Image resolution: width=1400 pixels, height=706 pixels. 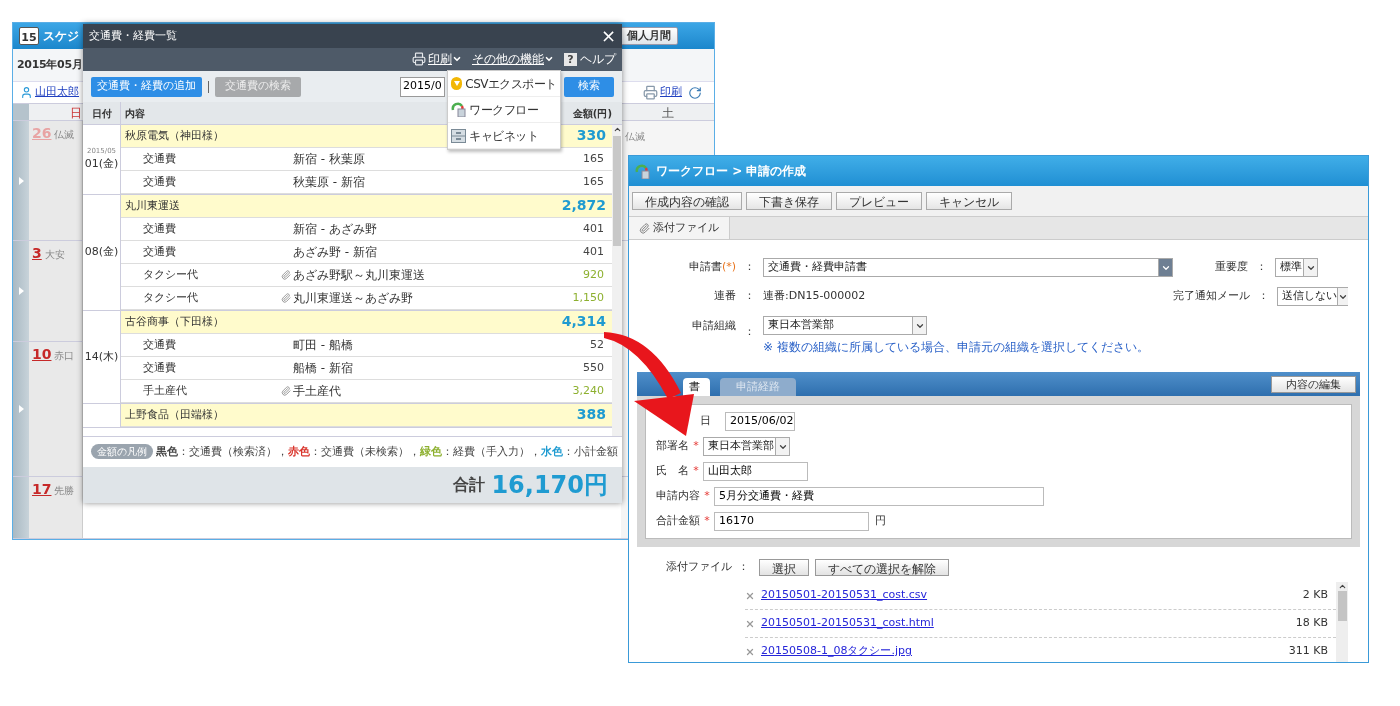 What do you see at coordinates (469, 485) in the screenshot?
I see `total-label: 合計` at bounding box center [469, 485].